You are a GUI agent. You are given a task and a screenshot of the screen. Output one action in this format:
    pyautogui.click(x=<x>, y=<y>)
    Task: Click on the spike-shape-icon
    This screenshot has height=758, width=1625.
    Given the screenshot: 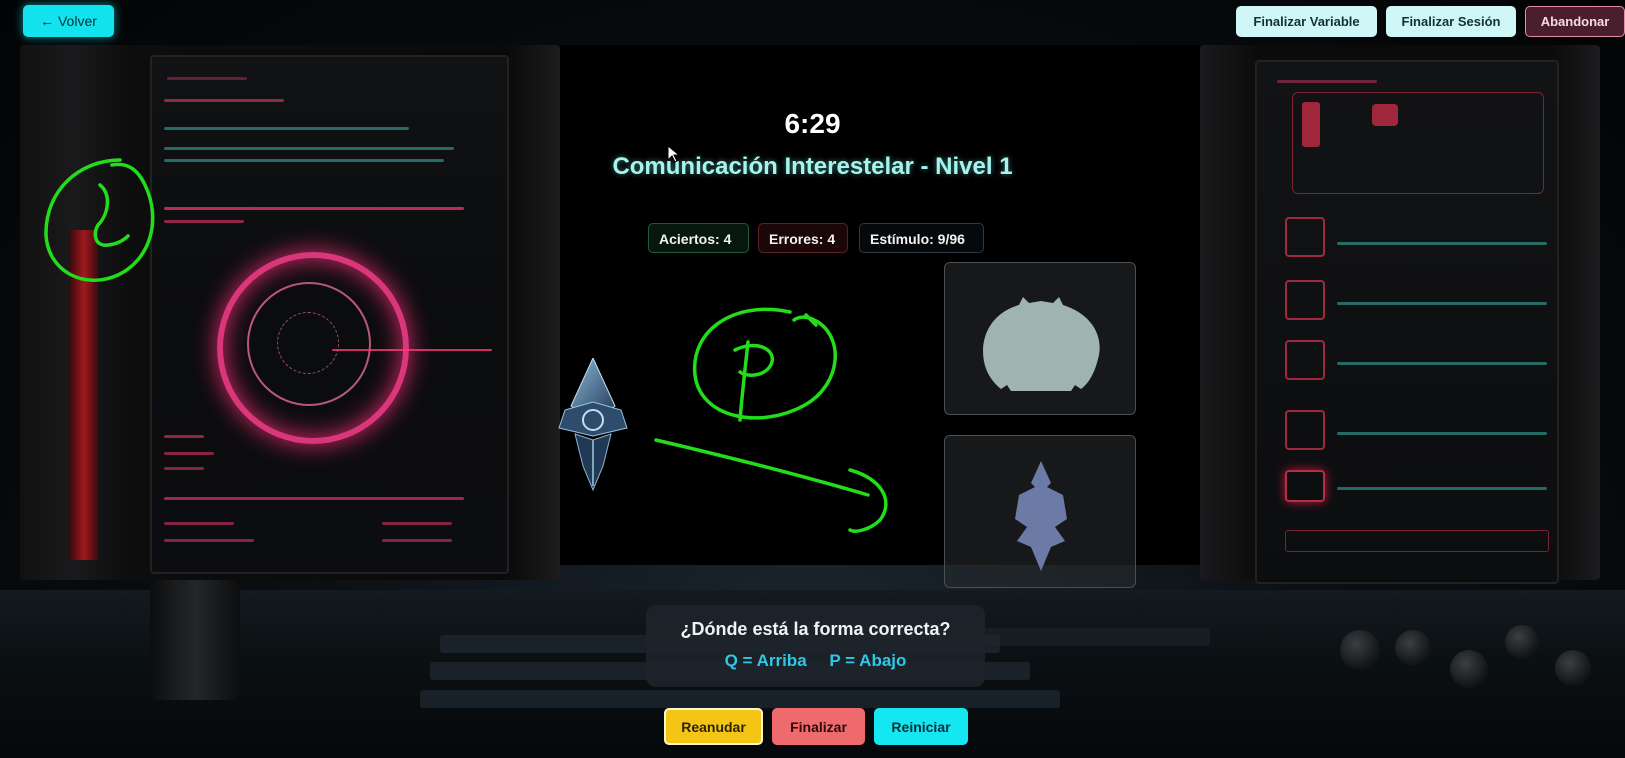 What is the action you would take?
    pyautogui.click(x=1041, y=516)
    